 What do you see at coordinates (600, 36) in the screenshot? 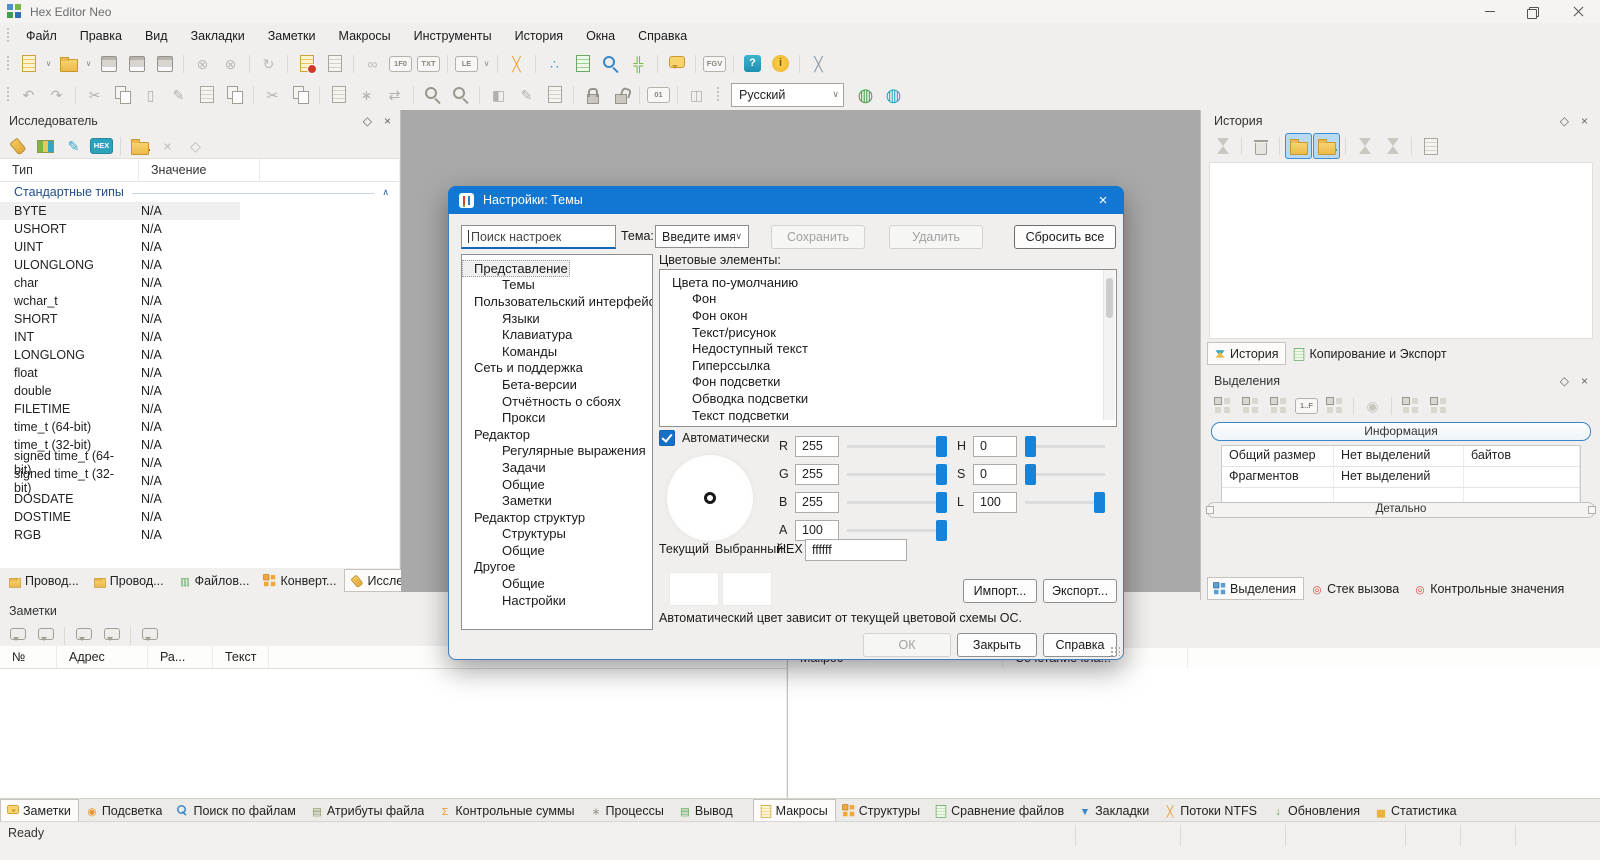
I see `menu-item: Окна` at bounding box center [600, 36].